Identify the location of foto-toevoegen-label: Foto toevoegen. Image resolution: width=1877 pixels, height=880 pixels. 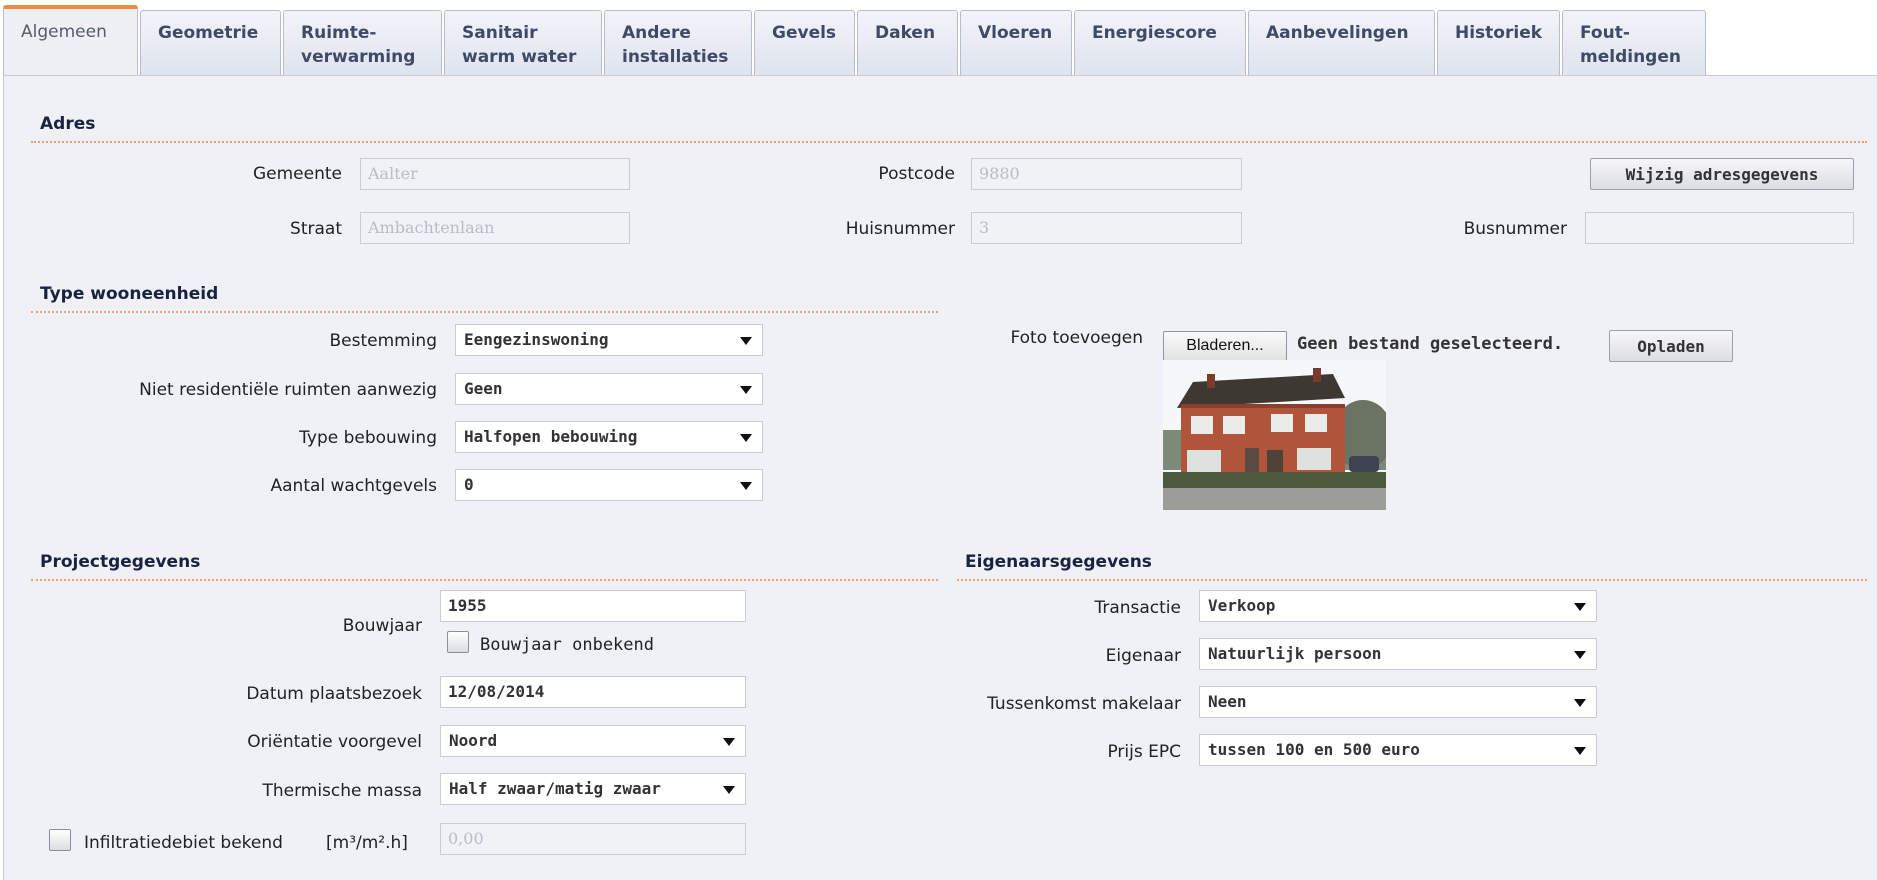
(1076, 338).